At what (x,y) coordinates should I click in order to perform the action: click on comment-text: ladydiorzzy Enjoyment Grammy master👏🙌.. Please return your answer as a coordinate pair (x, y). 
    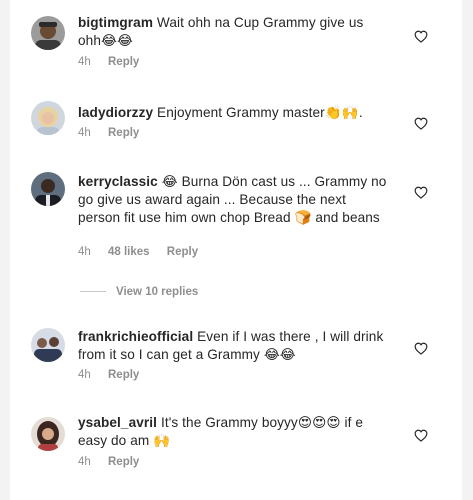
    Looking at the image, I should click on (234, 113).